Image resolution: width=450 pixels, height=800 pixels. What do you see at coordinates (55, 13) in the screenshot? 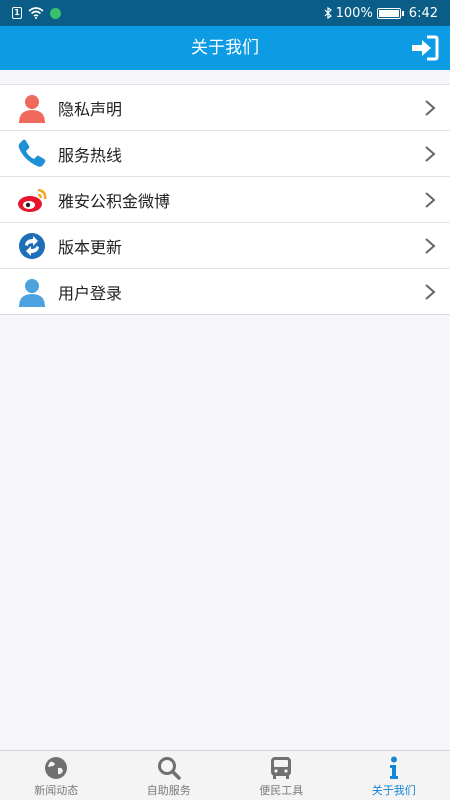
I see `notification-app-icon` at bounding box center [55, 13].